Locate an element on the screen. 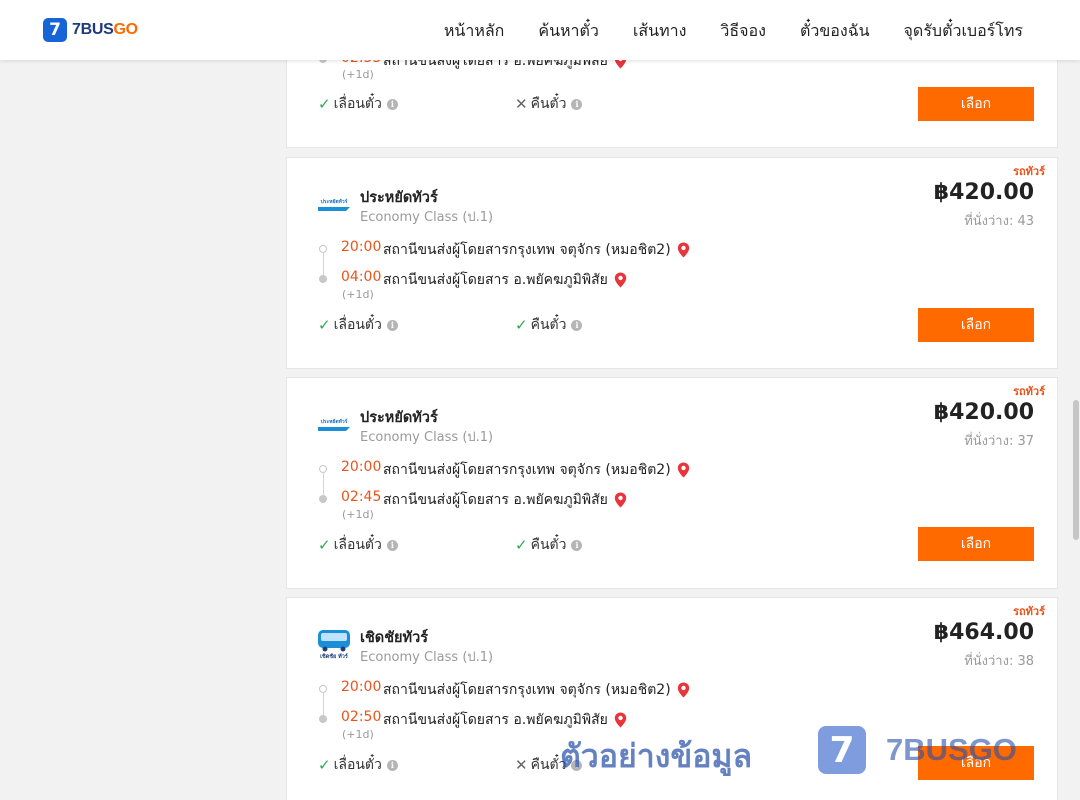 This screenshot has width=1080, height=800. sample-data-watermark: ตัวอย่างข้อมูล is located at coordinates (656, 756).